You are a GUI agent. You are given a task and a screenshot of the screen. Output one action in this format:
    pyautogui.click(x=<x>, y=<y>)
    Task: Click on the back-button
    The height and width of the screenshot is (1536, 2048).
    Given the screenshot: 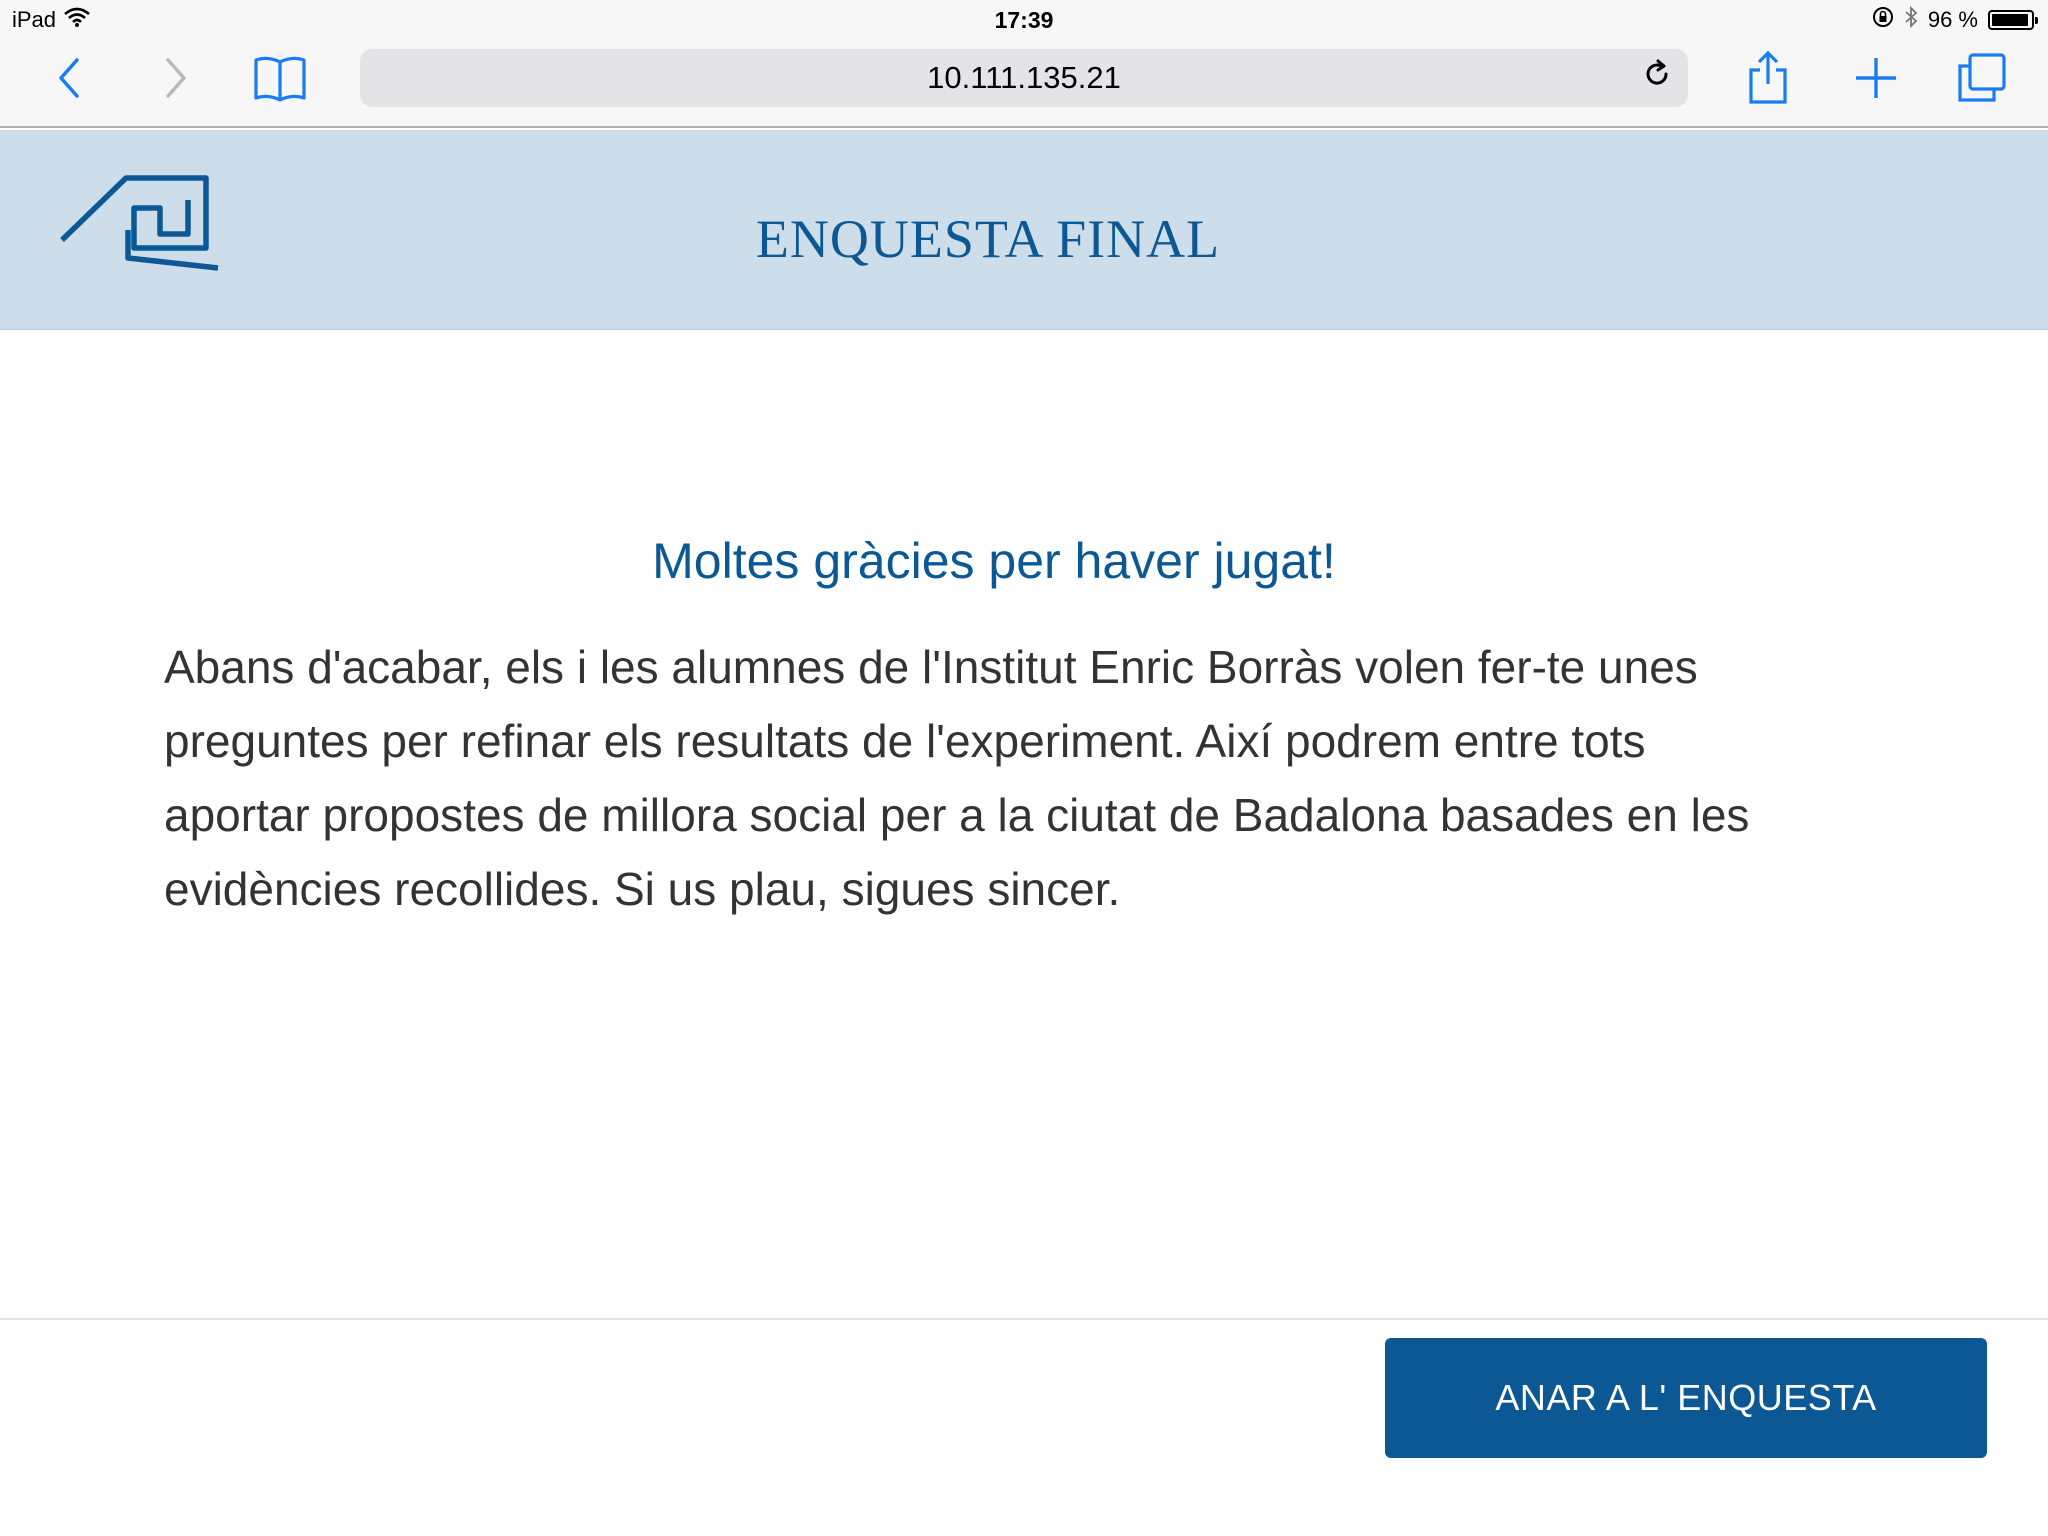 What is the action you would take?
    pyautogui.click(x=70, y=80)
    